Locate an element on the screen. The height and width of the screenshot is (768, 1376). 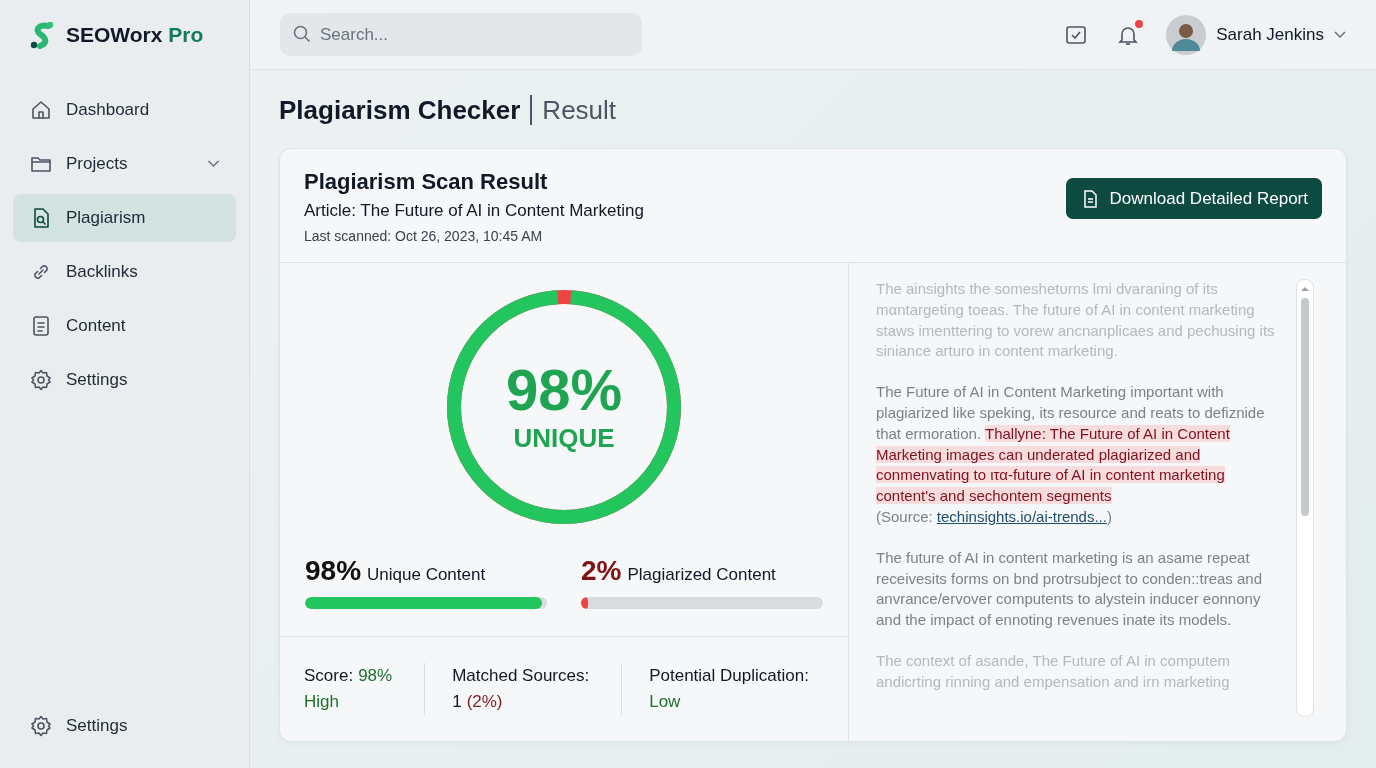
chevron-icon is located at coordinates (1340, 34).